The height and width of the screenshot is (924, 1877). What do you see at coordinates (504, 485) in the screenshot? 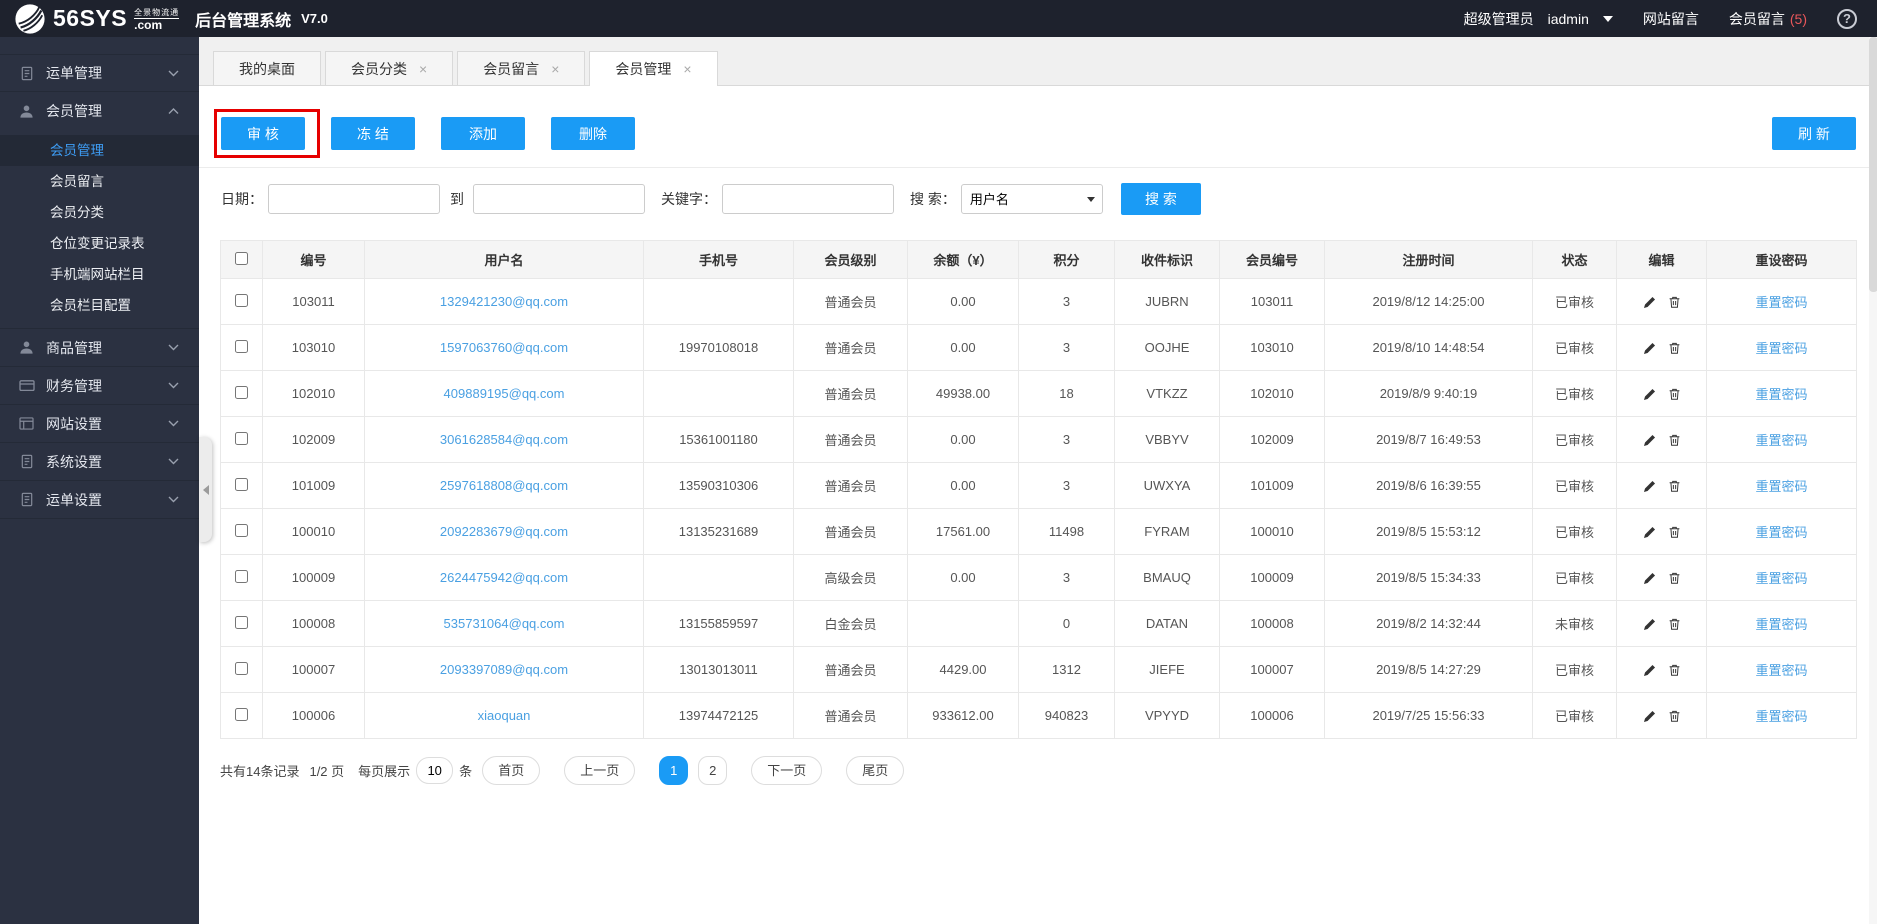
I see `username-link: 2597618808@qq.com` at bounding box center [504, 485].